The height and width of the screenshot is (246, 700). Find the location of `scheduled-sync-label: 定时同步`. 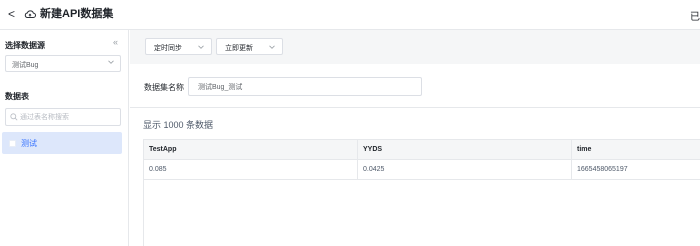

scheduled-sync-label: 定时同步 is located at coordinates (168, 48).